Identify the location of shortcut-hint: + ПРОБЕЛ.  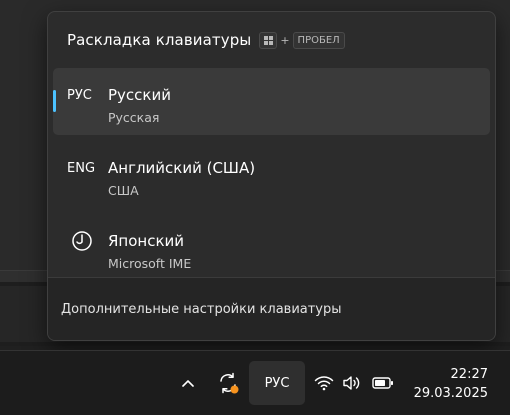
(302, 40).